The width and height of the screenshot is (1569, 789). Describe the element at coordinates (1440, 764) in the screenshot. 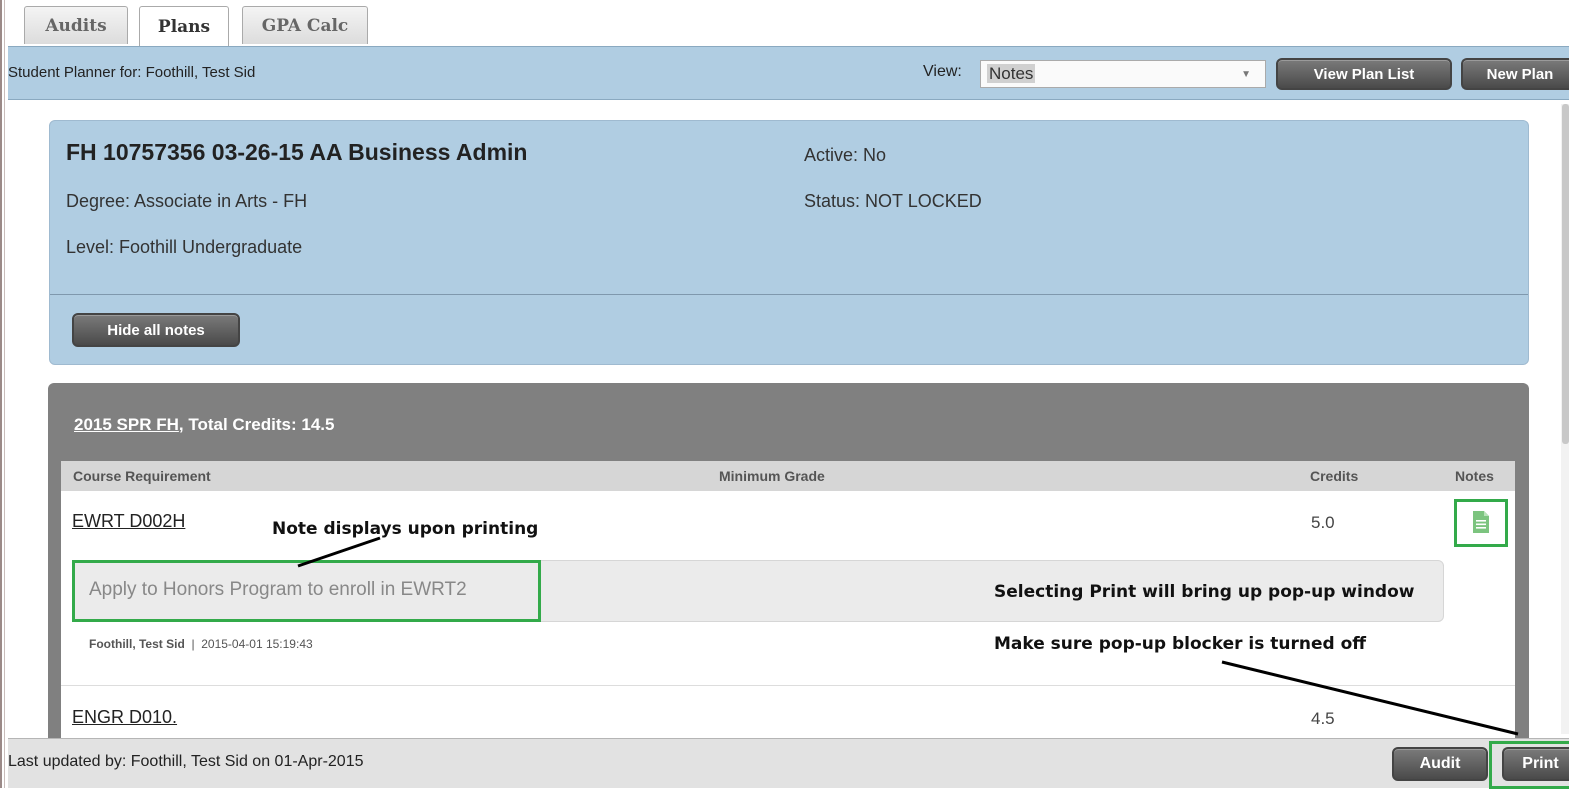

I see `audit-button: Audit` at that location.